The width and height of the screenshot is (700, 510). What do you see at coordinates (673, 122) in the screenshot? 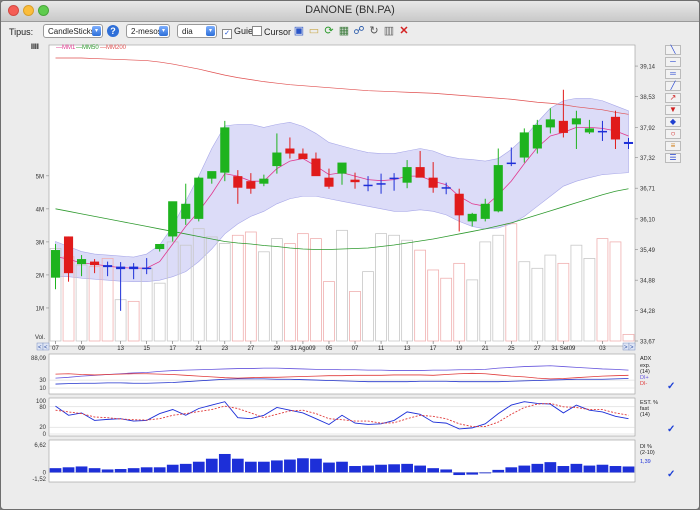
I see `point-tool: ◆` at bounding box center [673, 122].